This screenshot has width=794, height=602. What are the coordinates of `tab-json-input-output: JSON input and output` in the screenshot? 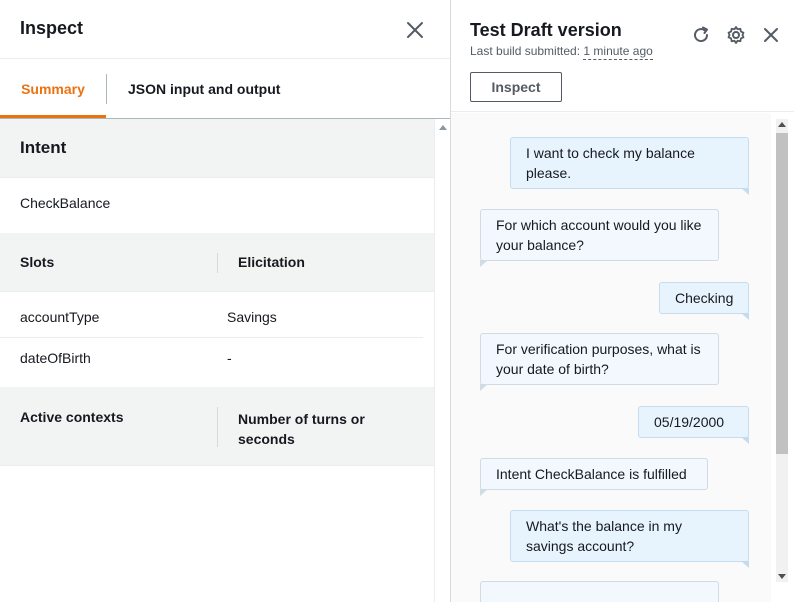 It's located at (204, 89).